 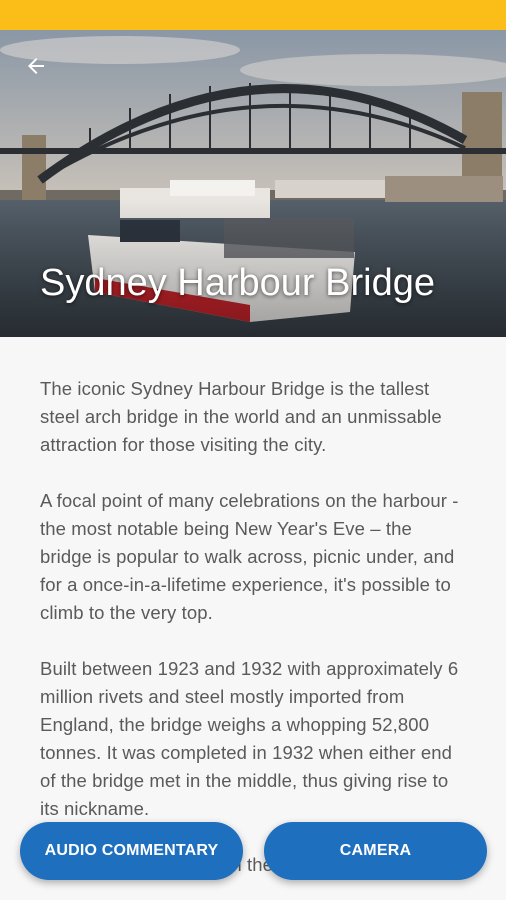 I want to click on camera-button: CAMERA, so click(x=375, y=851).